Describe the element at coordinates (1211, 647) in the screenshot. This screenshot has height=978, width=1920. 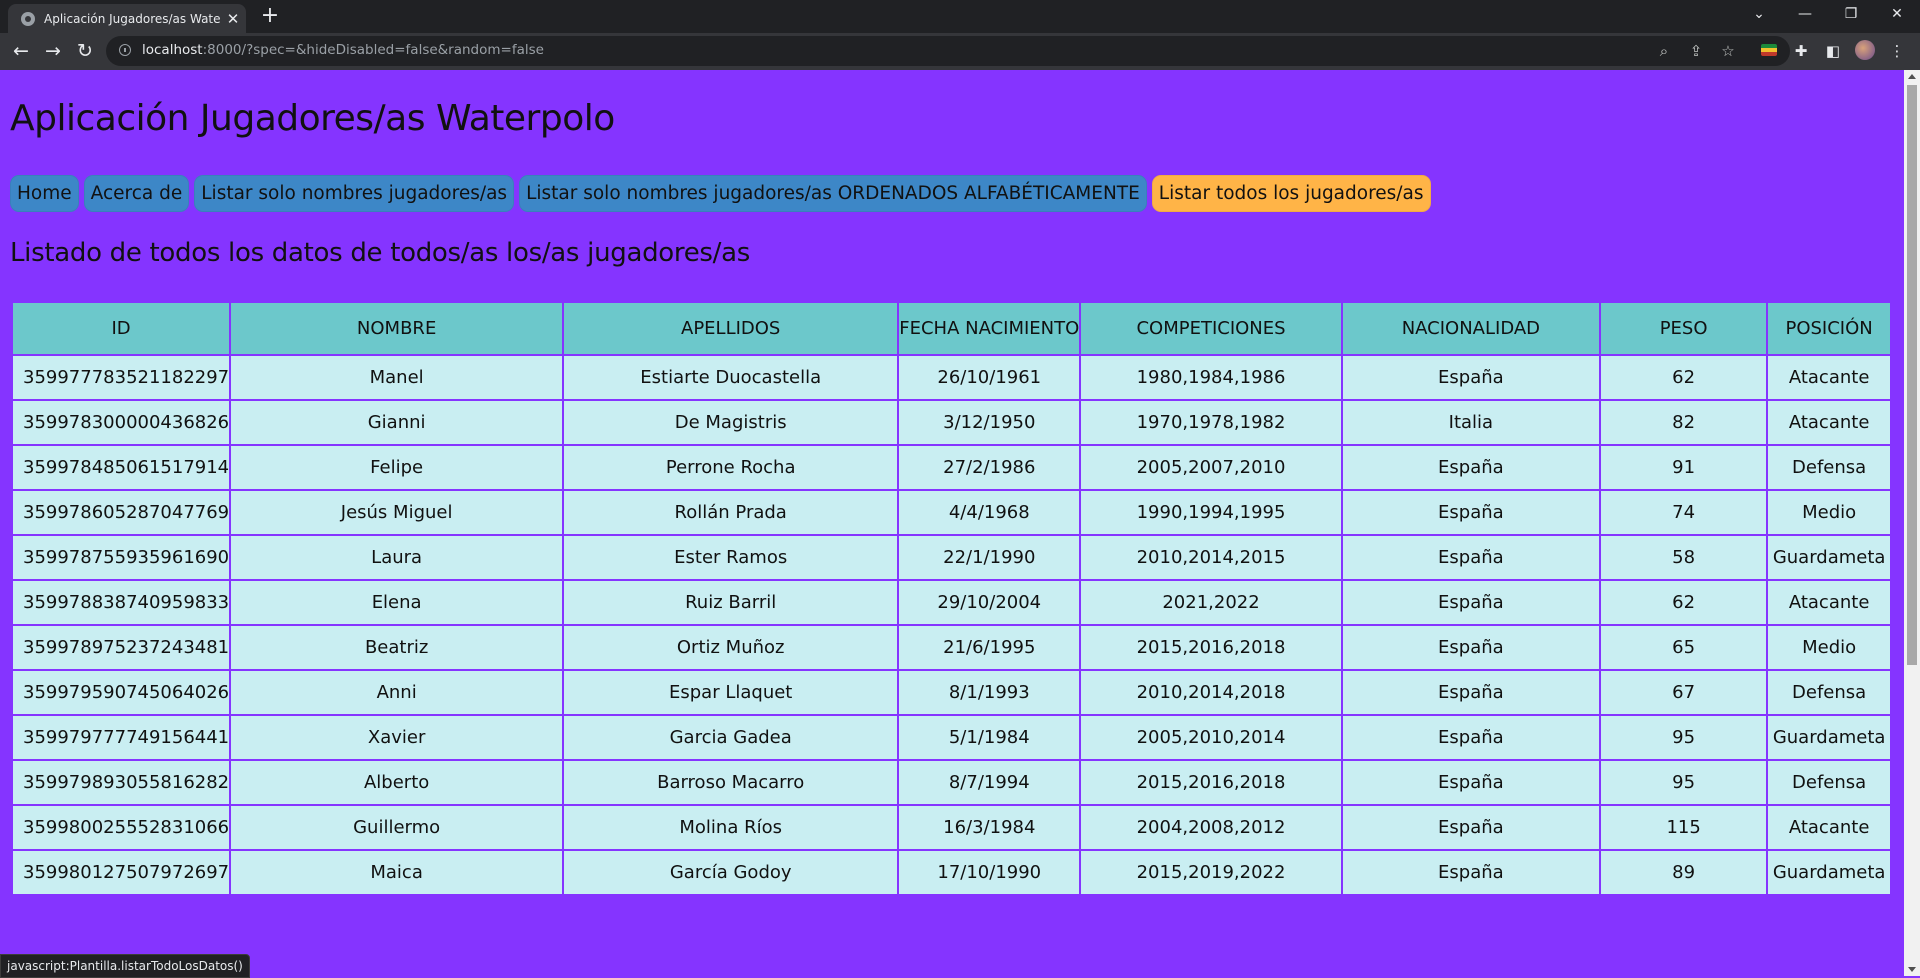
I see `cell-competiciones: 2015,2016,2018` at that location.